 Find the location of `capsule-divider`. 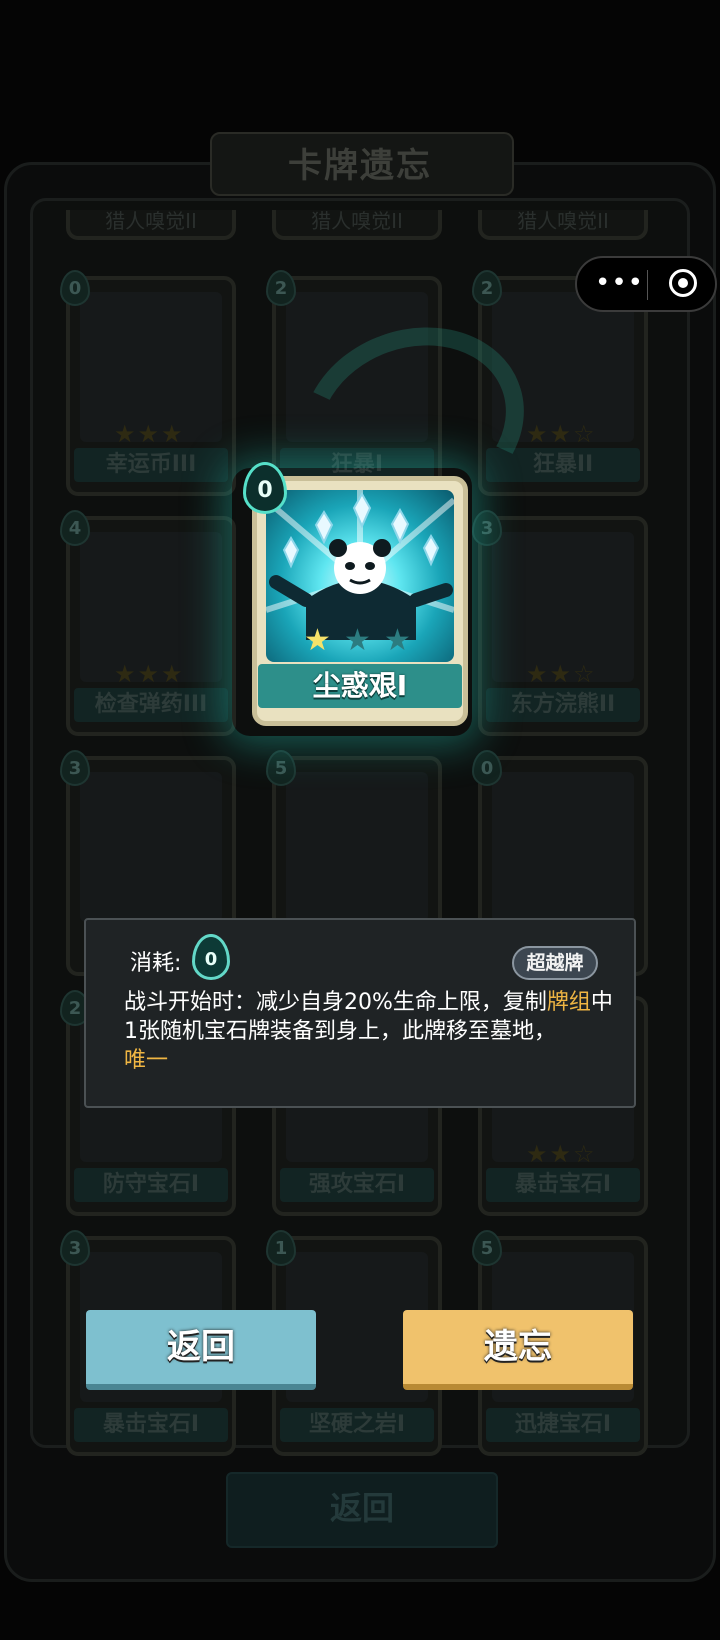

capsule-divider is located at coordinates (647, 285).